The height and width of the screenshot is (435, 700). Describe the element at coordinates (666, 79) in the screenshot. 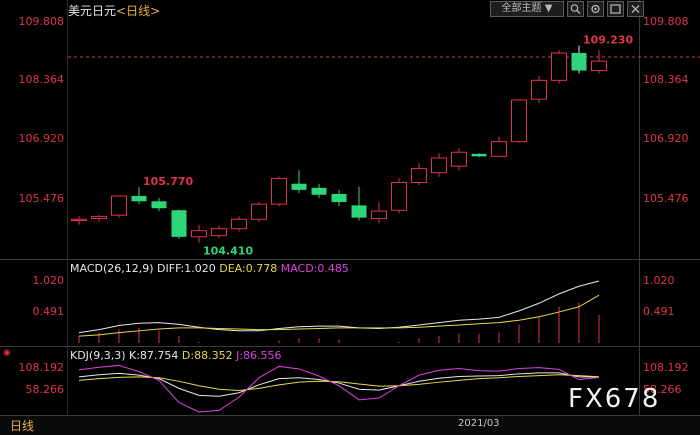

I see `price-tick-right: 108.364` at that location.